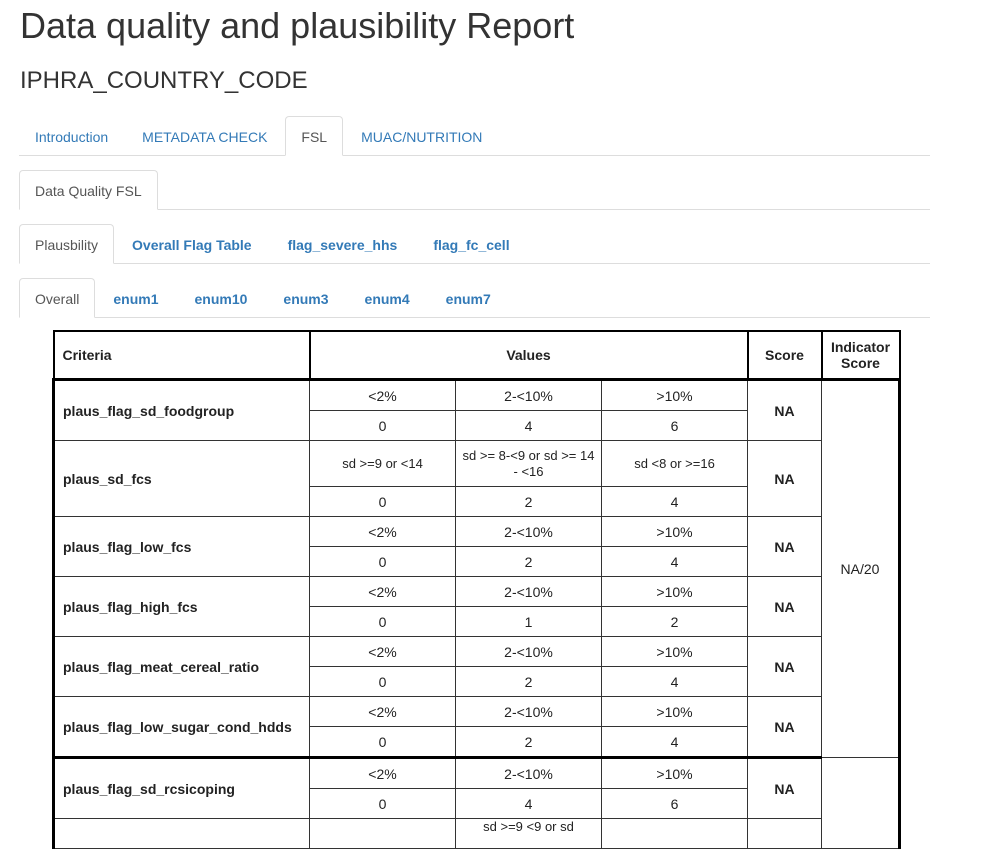 The width and height of the screenshot is (986, 849). I want to click on table-row: sd >=9 <9 or sd, so click(476, 833).